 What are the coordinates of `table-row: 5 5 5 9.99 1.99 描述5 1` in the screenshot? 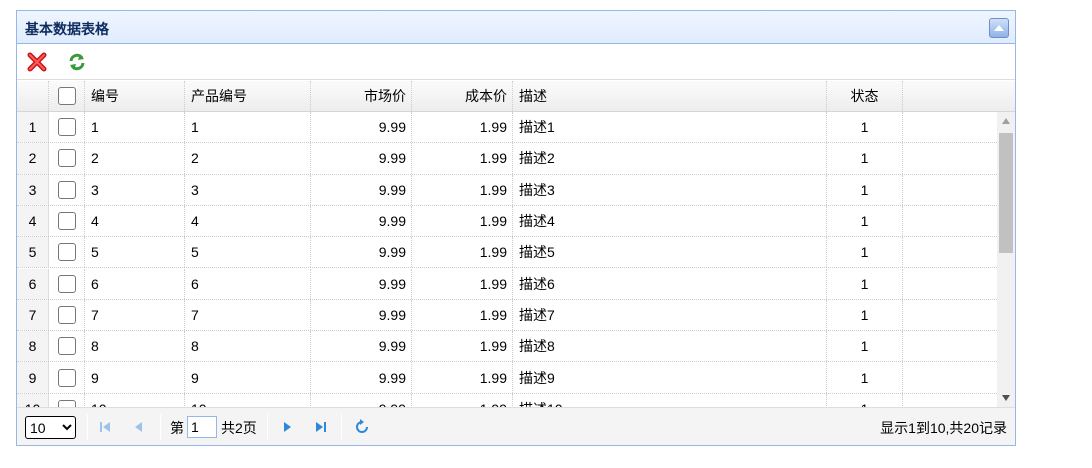 It's located at (507, 253).